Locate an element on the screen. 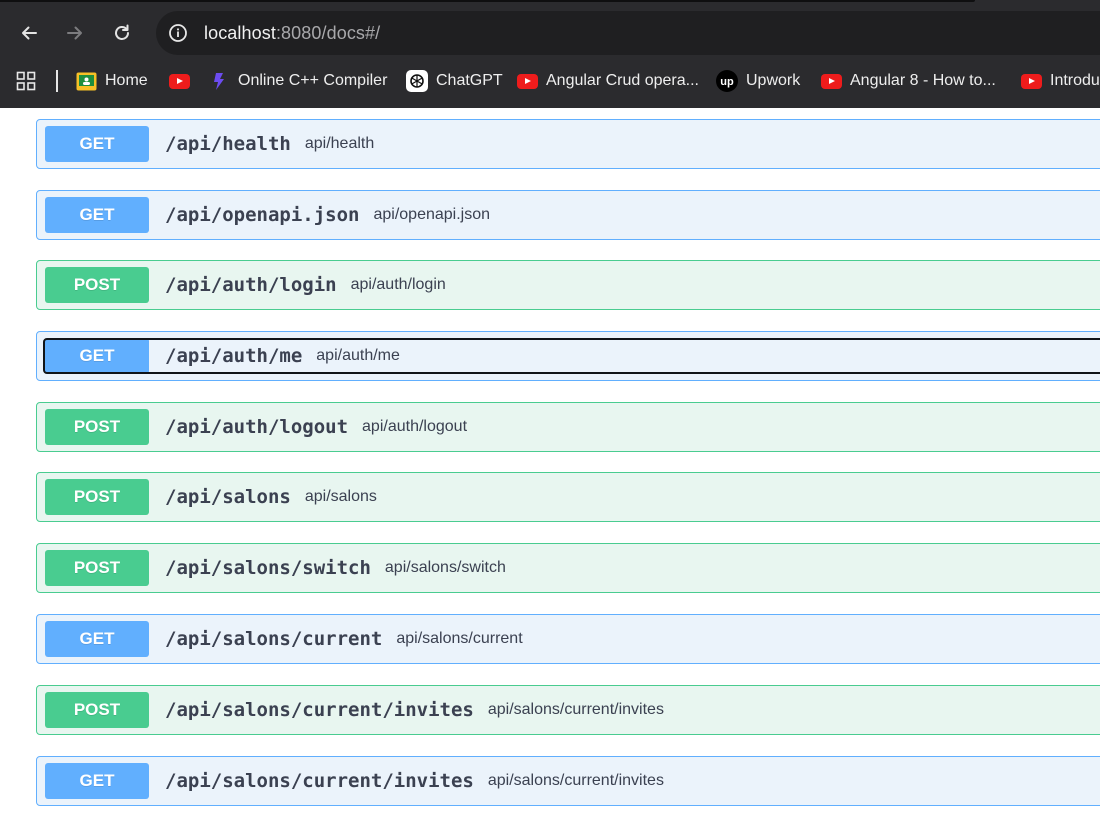  operation-path: /api/salons is located at coordinates (228, 497).